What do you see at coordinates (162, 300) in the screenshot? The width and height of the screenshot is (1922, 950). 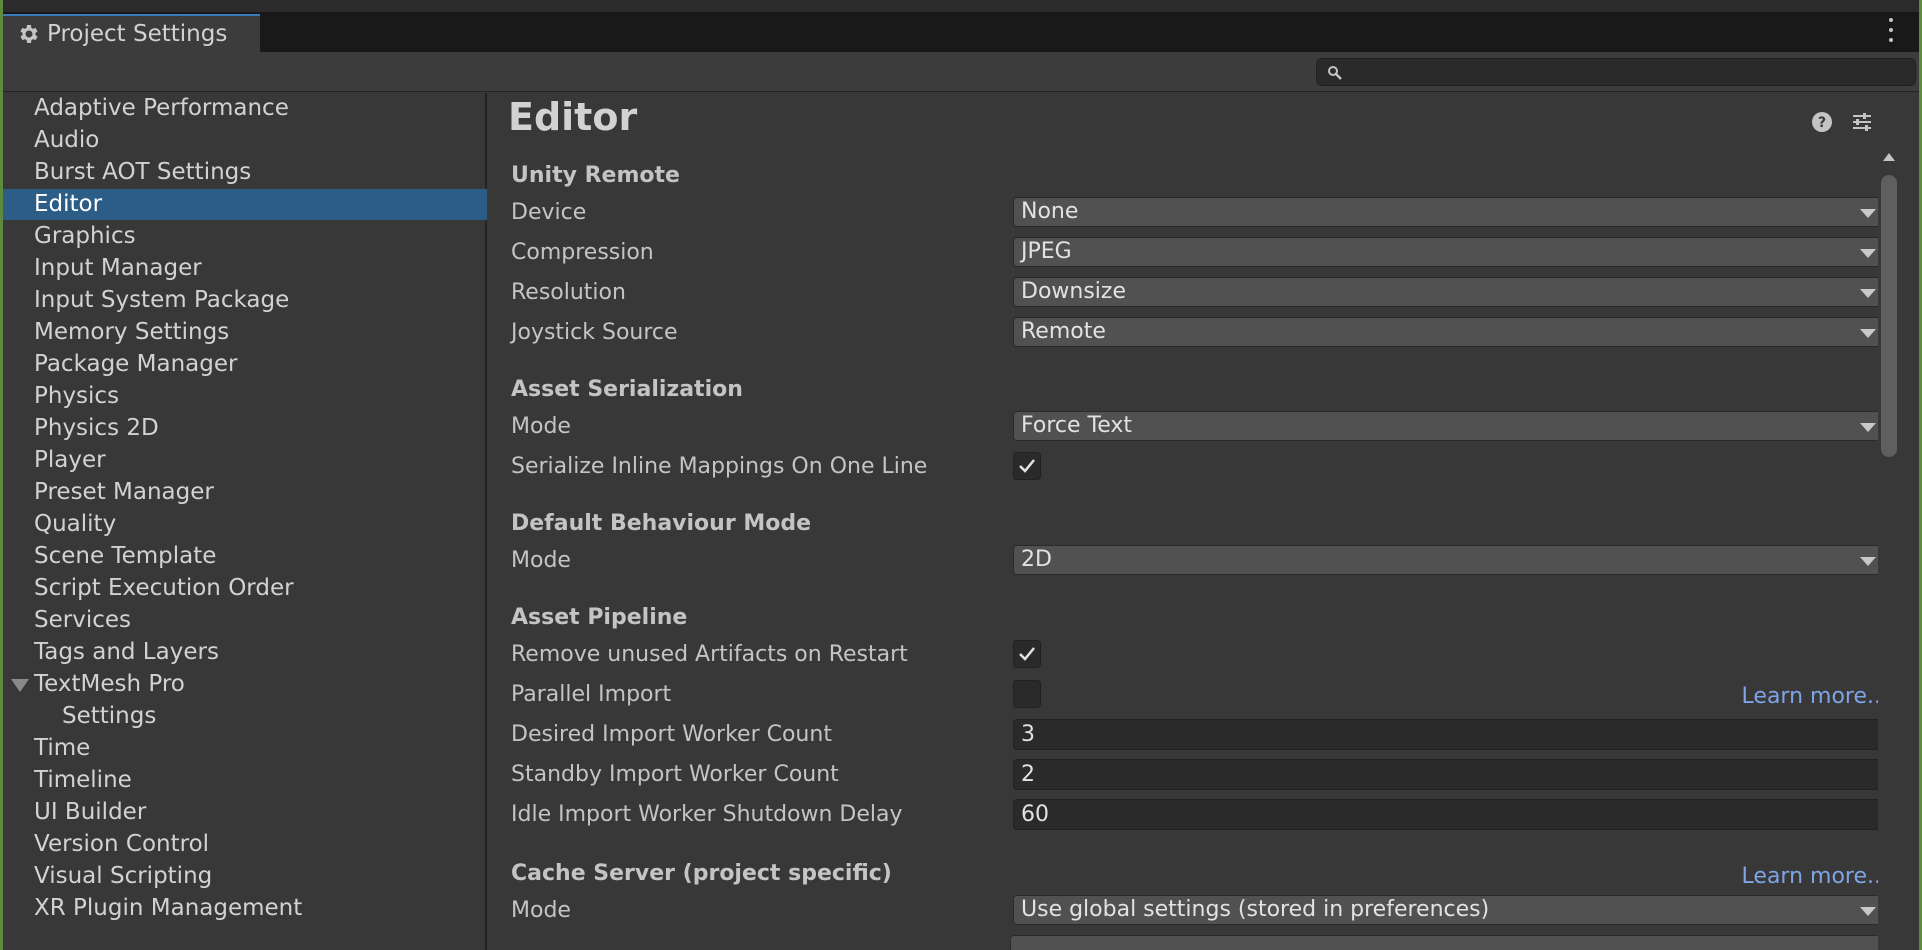 I see `sidebar-item-label: Input System Package` at bounding box center [162, 300].